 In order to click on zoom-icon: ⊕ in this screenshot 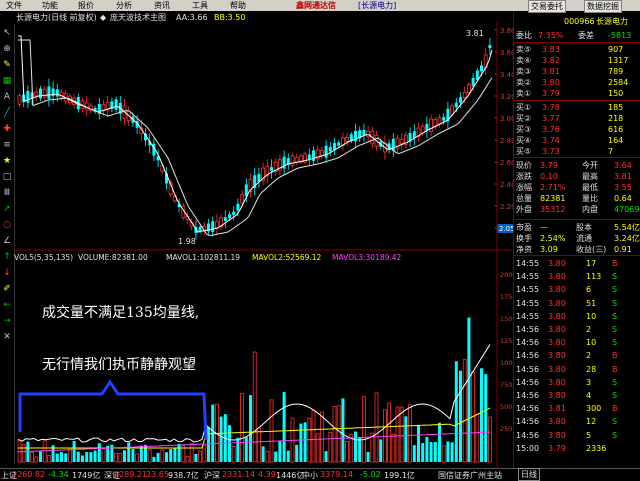, I will do `click(7, 49)`.